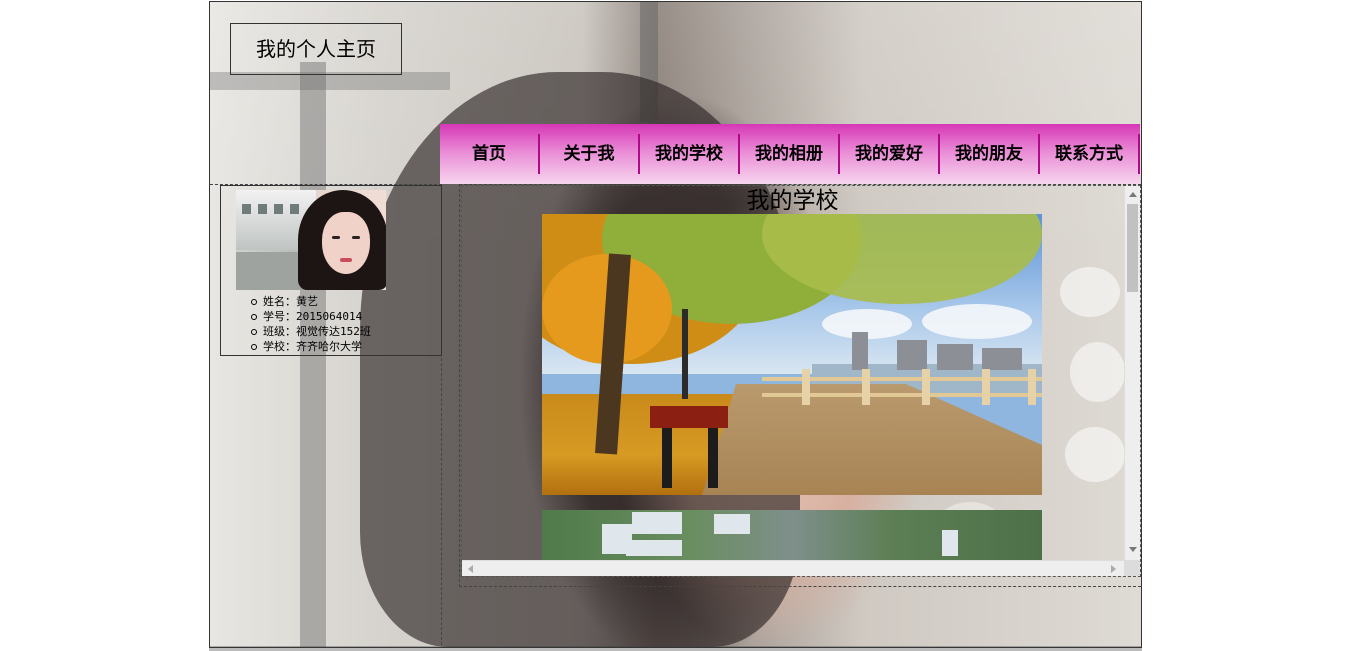 The height and width of the screenshot is (651, 1349). Describe the element at coordinates (690, 154) in the screenshot. I see `nav-item-school: 我的学校` at that location.